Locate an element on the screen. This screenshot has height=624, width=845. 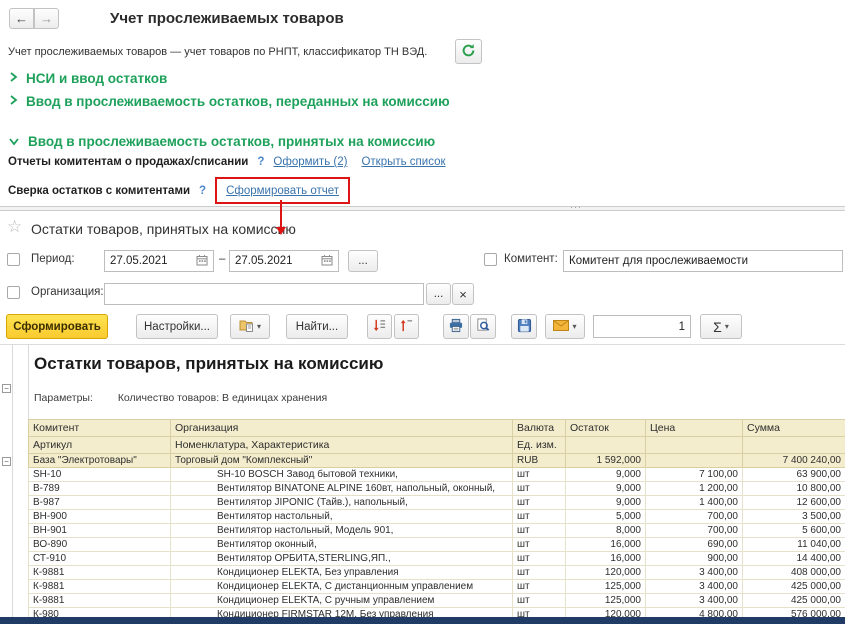
header-sum: Сумма is located at coordinates (793, 428).